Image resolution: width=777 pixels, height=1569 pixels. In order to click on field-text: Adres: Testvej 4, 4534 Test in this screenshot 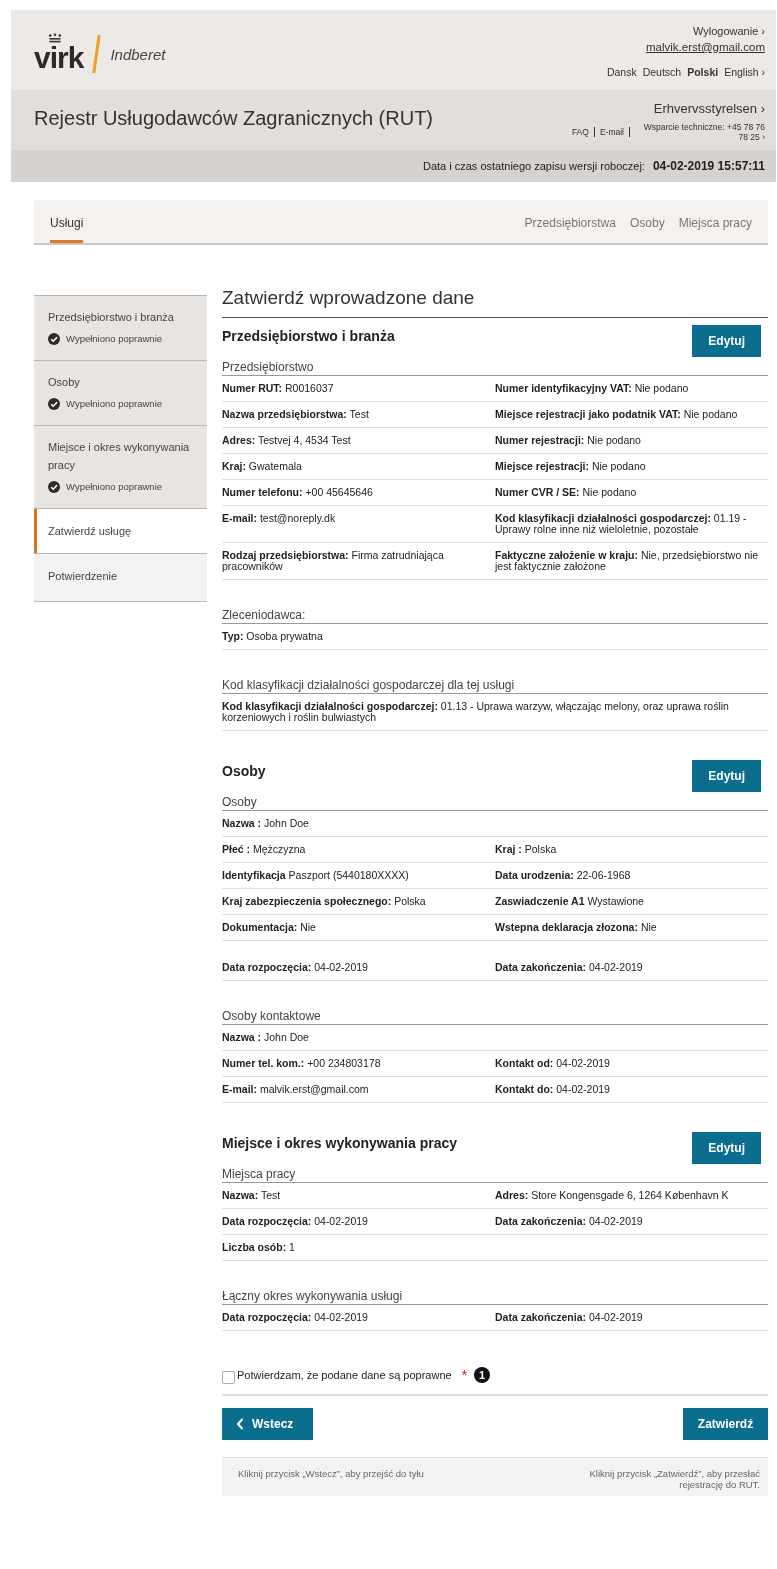, I will do `click(287, 440)`.